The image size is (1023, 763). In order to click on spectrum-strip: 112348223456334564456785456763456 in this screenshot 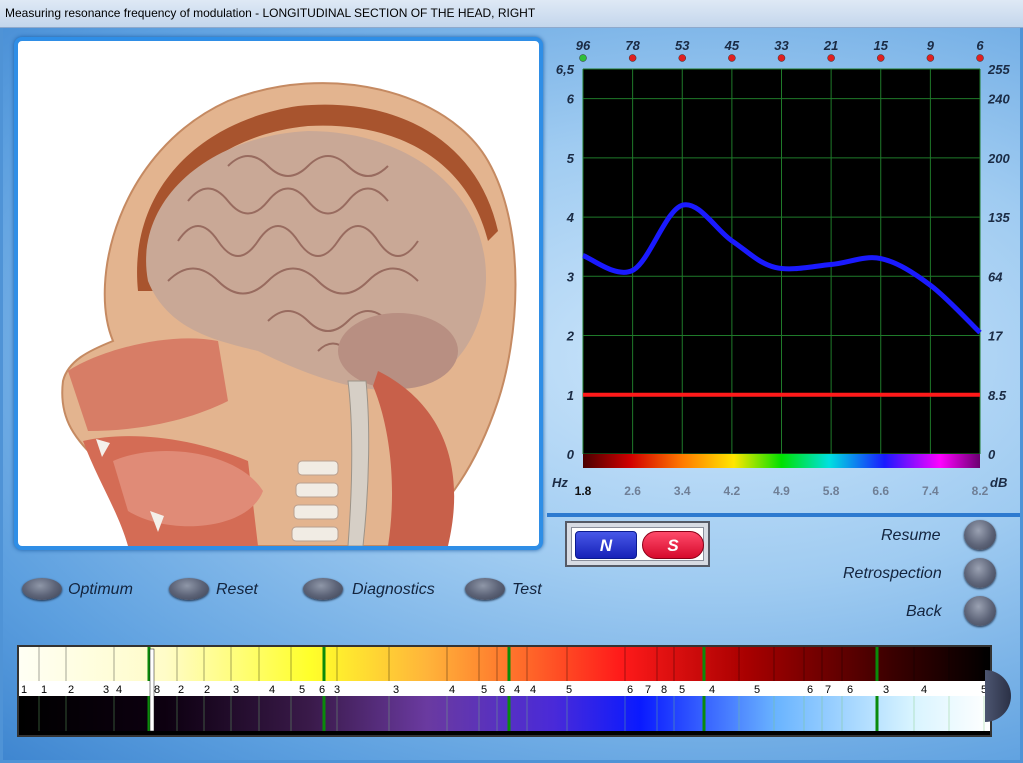, I will do `click(506, 691)`.